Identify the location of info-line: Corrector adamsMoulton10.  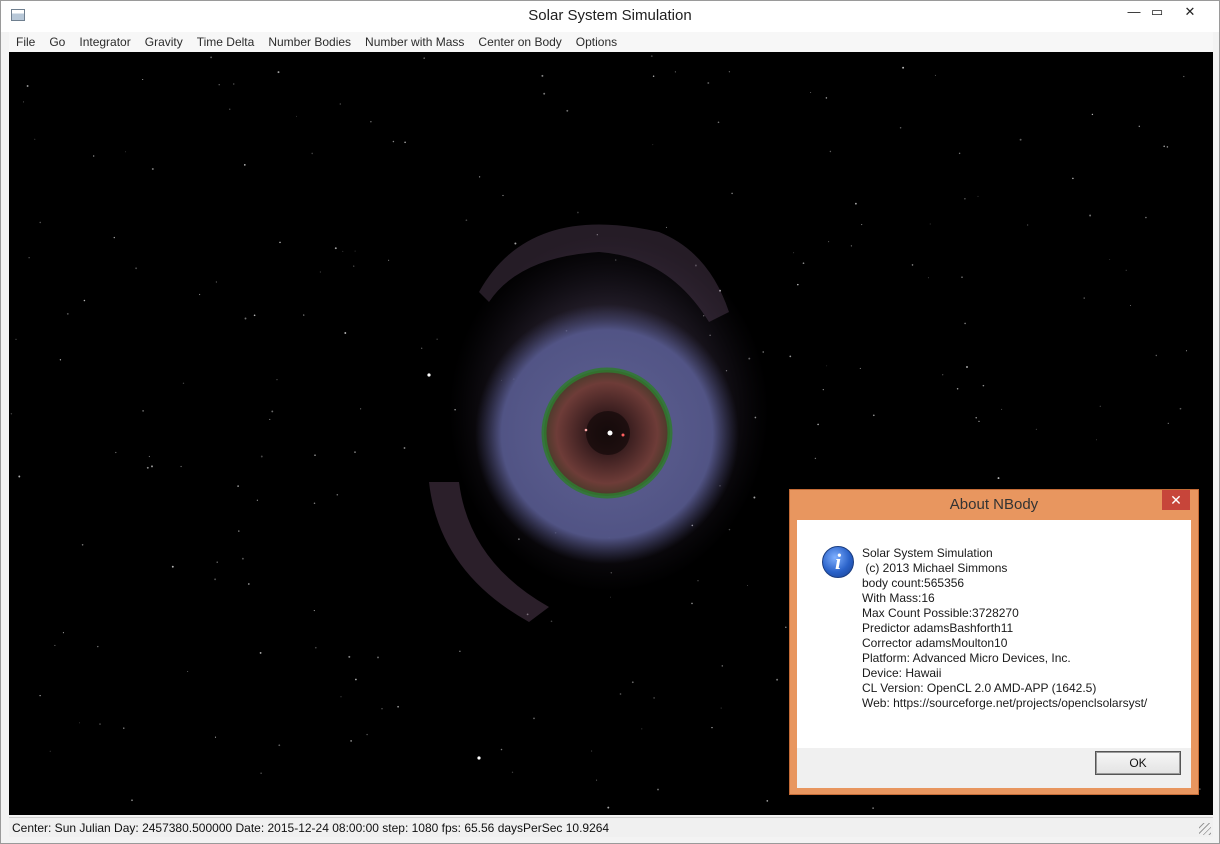
(935, 643).